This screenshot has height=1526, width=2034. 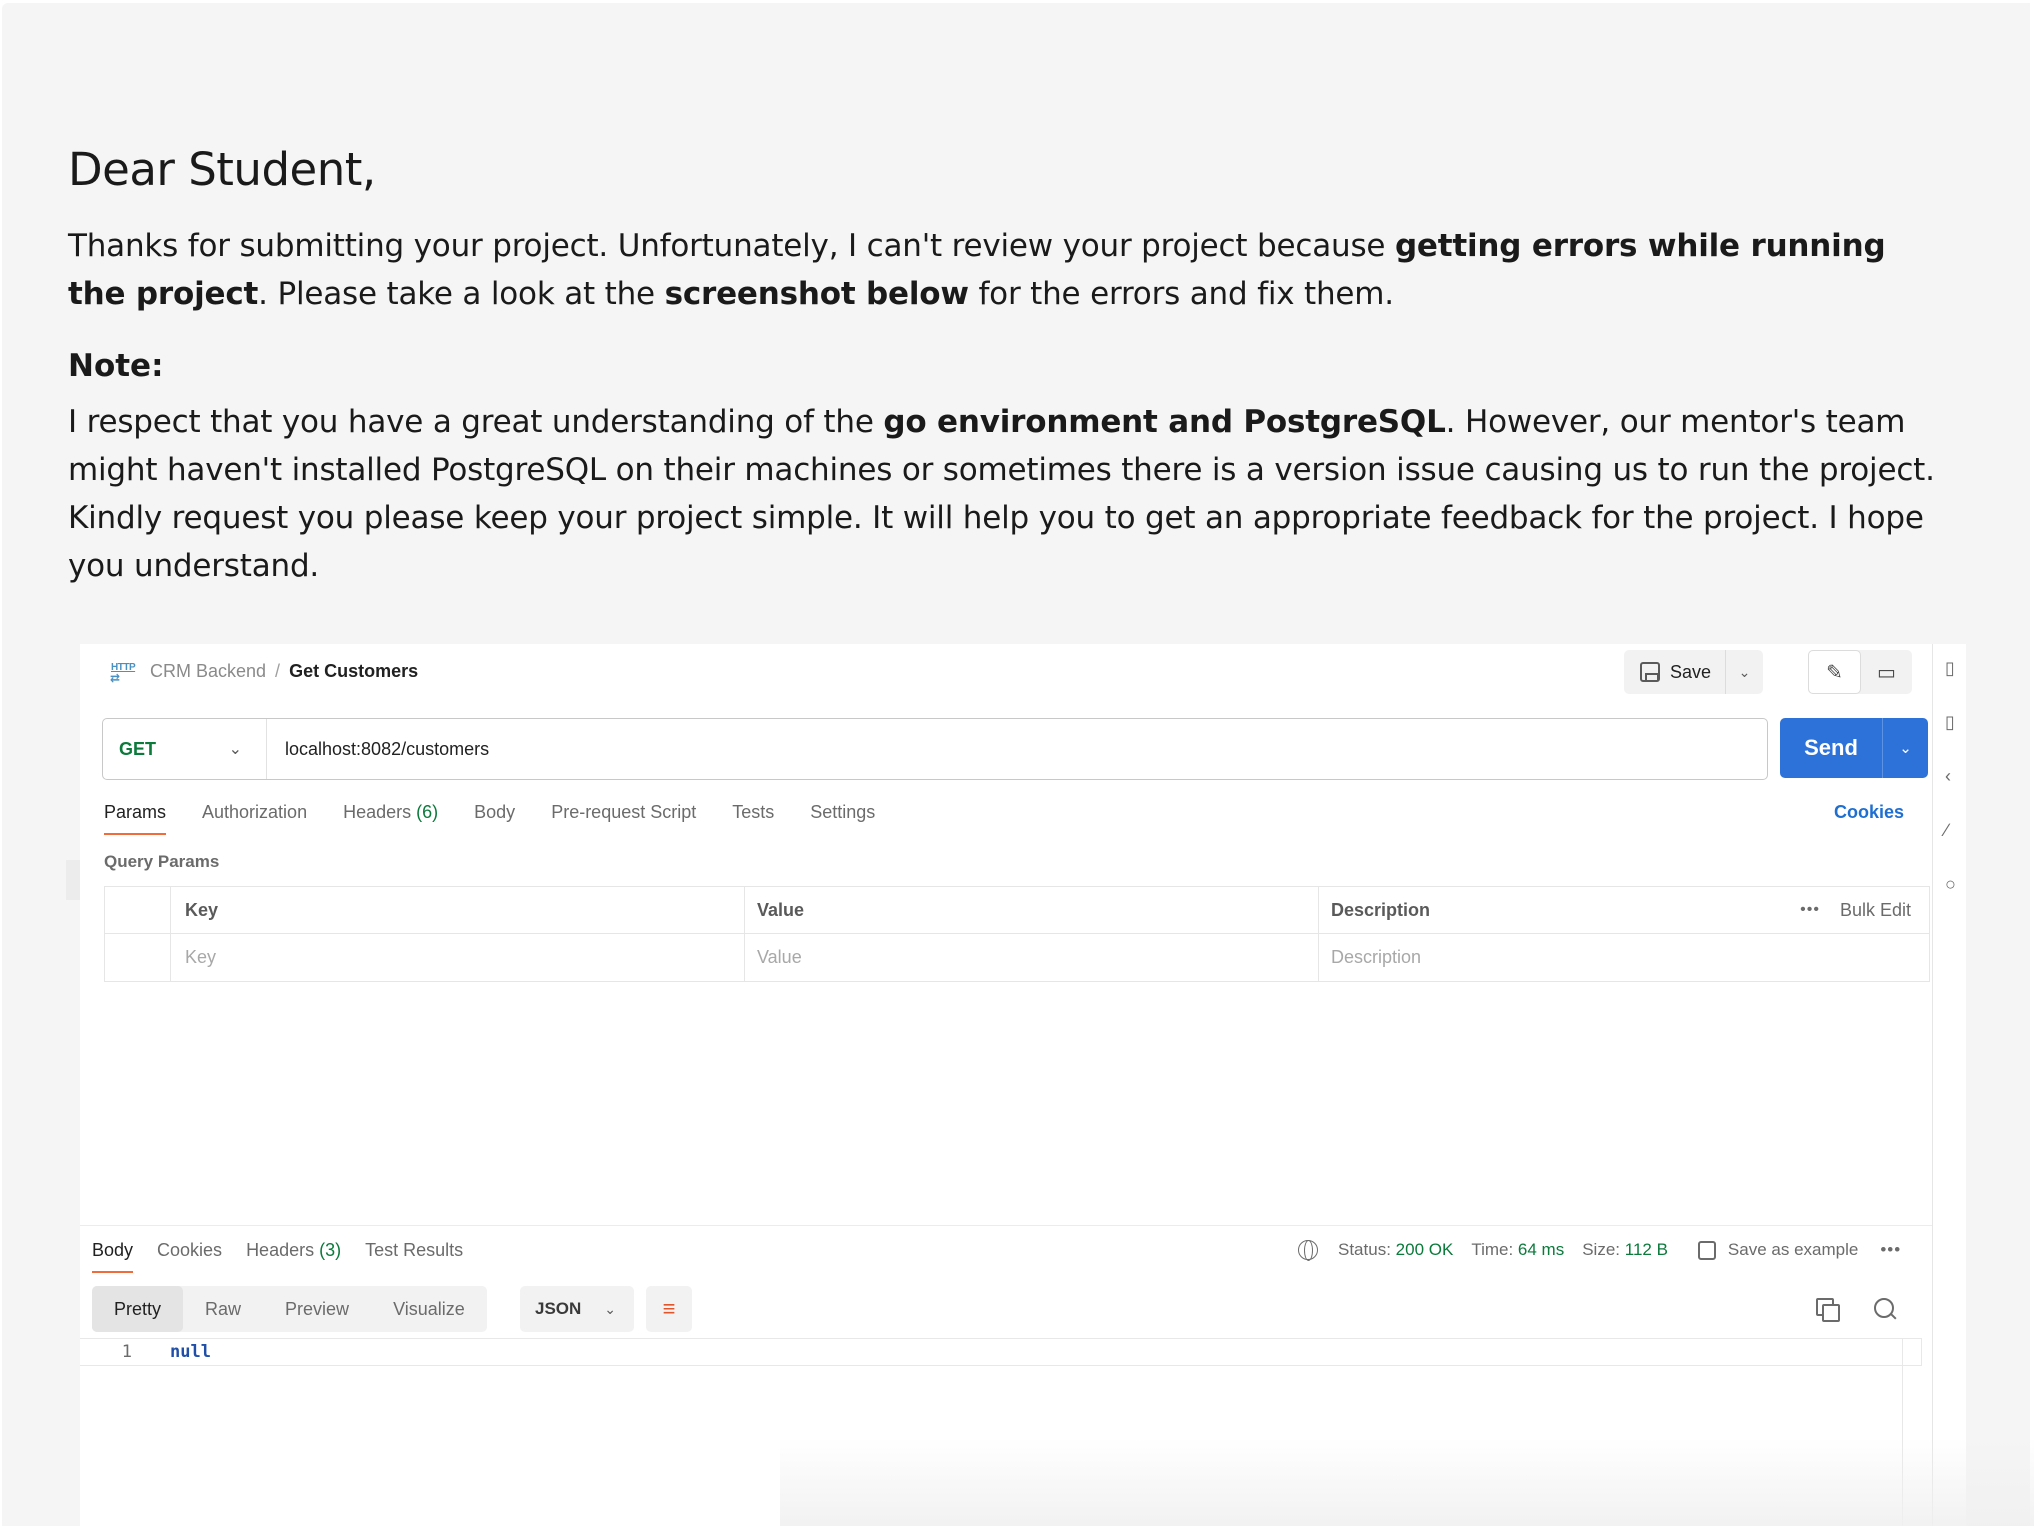 What do you see at coordinates (1691, 671) in the screenshot?
I see `save-label: Save` at bounding box center [1691, 671].